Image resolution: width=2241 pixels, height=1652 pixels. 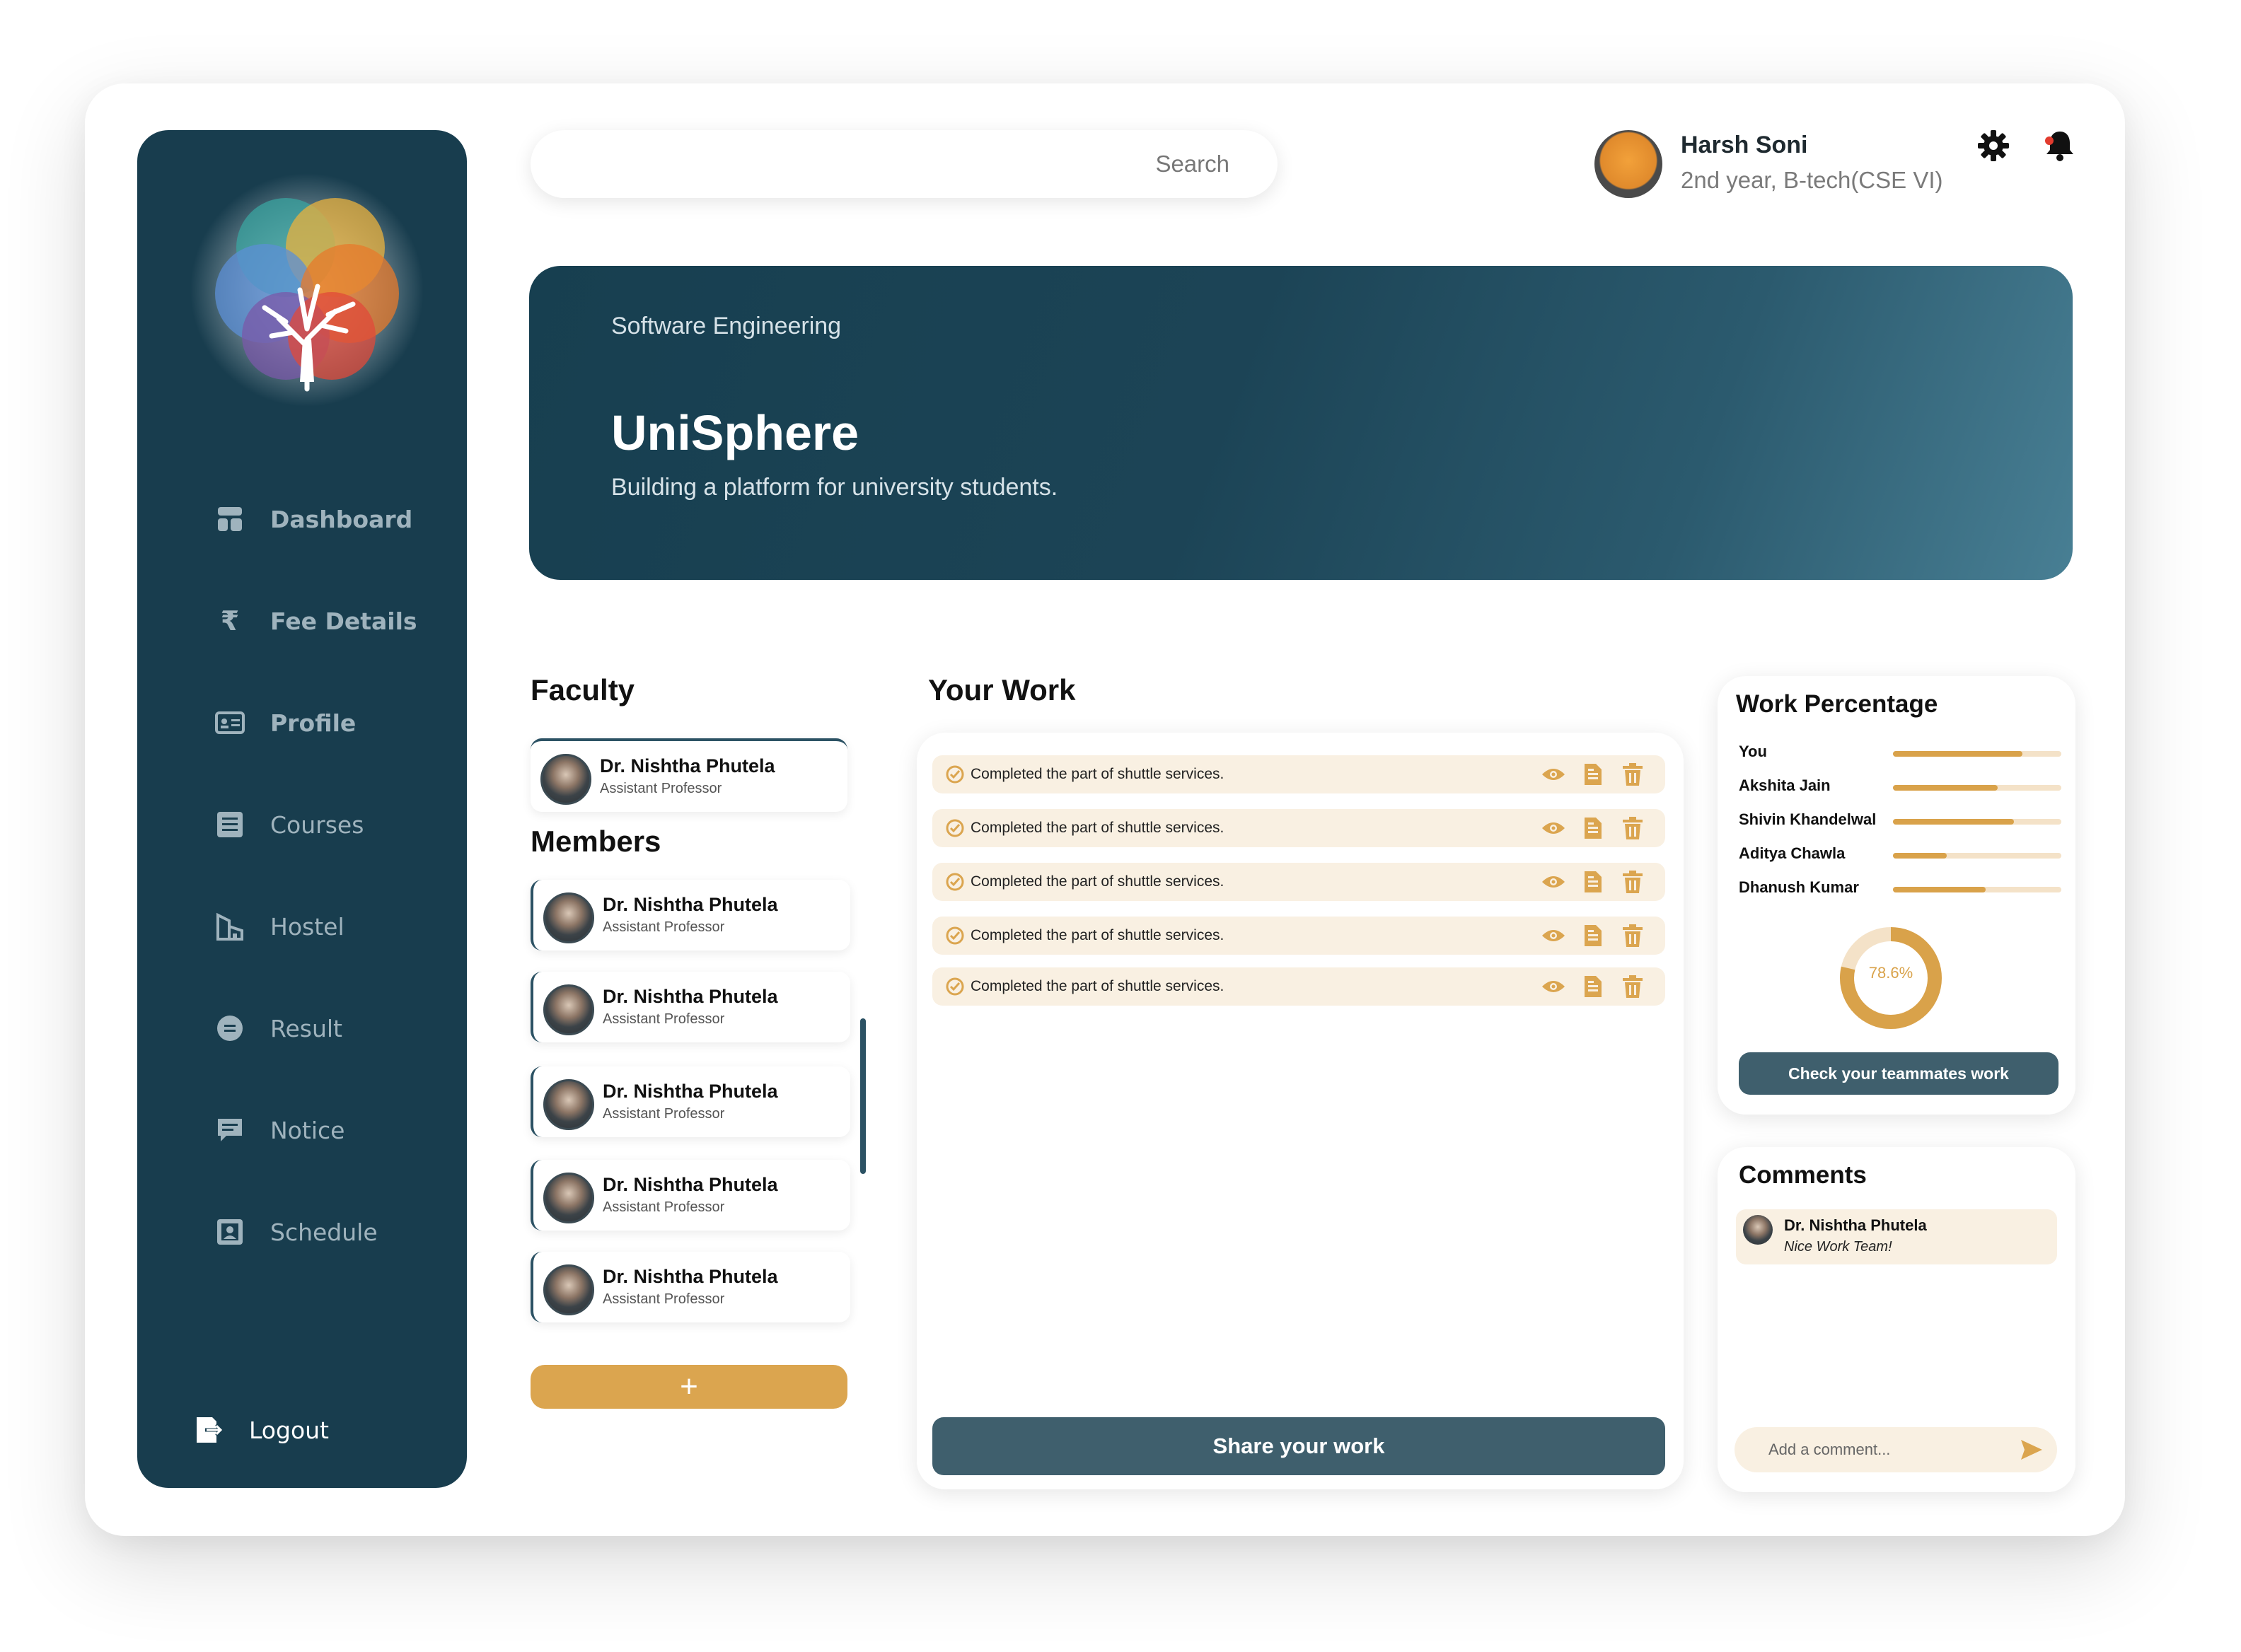 What do you see at coordinates (1898, 1073) in the screenshot?
I see `check-teammates-button: Check your teammates work` at bounding box center [1898, 1073].